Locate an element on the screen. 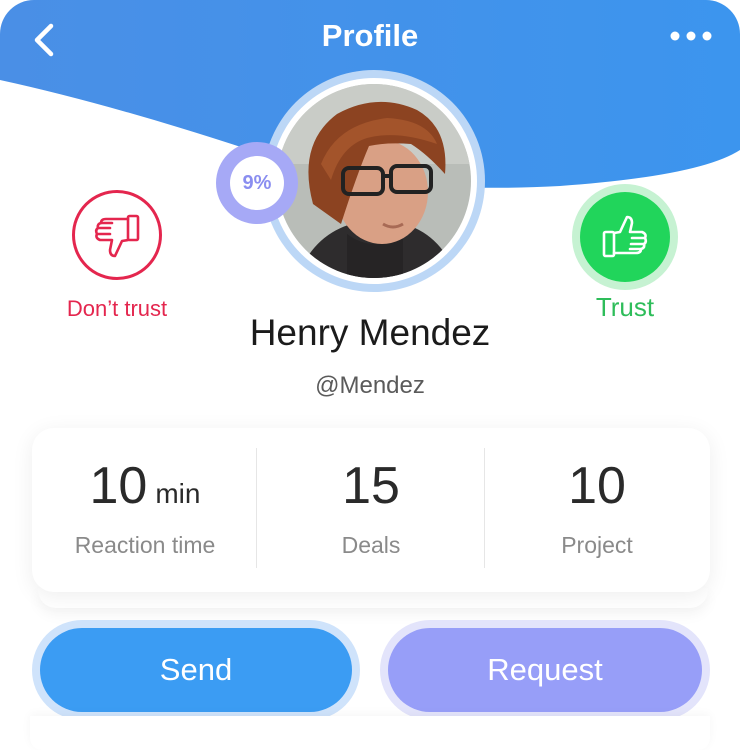 This screenshot has width=740, height=750. trust-score-badge: 9% is located at coordinates (257, 183).